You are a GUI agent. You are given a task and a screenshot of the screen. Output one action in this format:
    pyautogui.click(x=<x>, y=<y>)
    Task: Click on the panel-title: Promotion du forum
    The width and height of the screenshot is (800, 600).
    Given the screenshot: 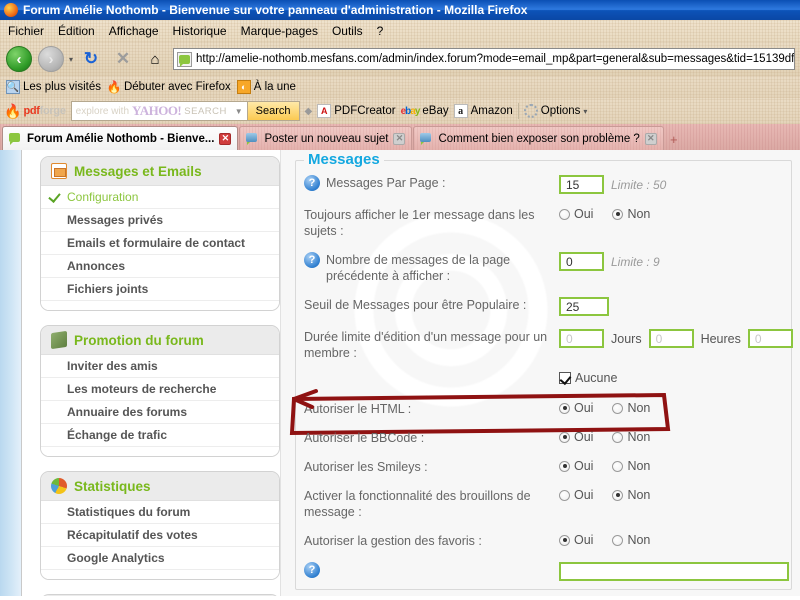 What is the action you would take?
    pyautogui.click(x=139, y=340)
    